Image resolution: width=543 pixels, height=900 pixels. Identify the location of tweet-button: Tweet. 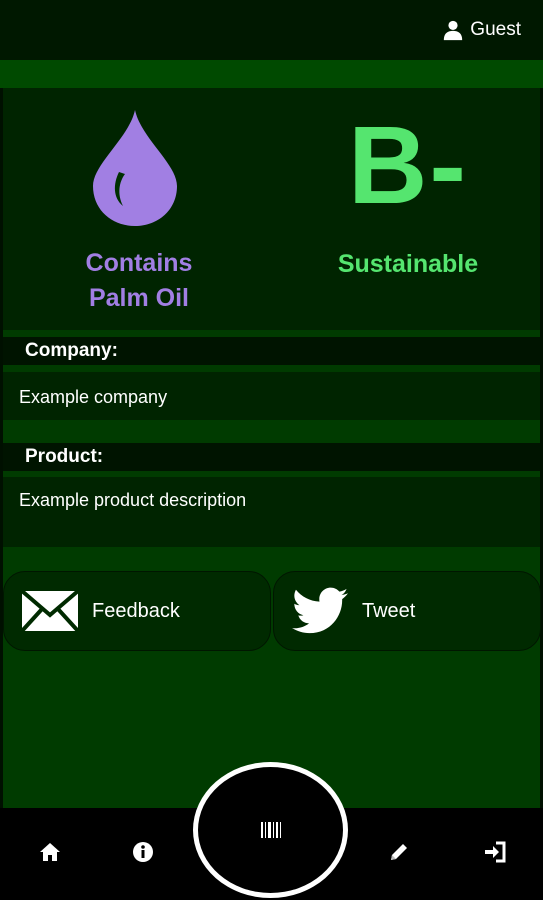
(407, 611).